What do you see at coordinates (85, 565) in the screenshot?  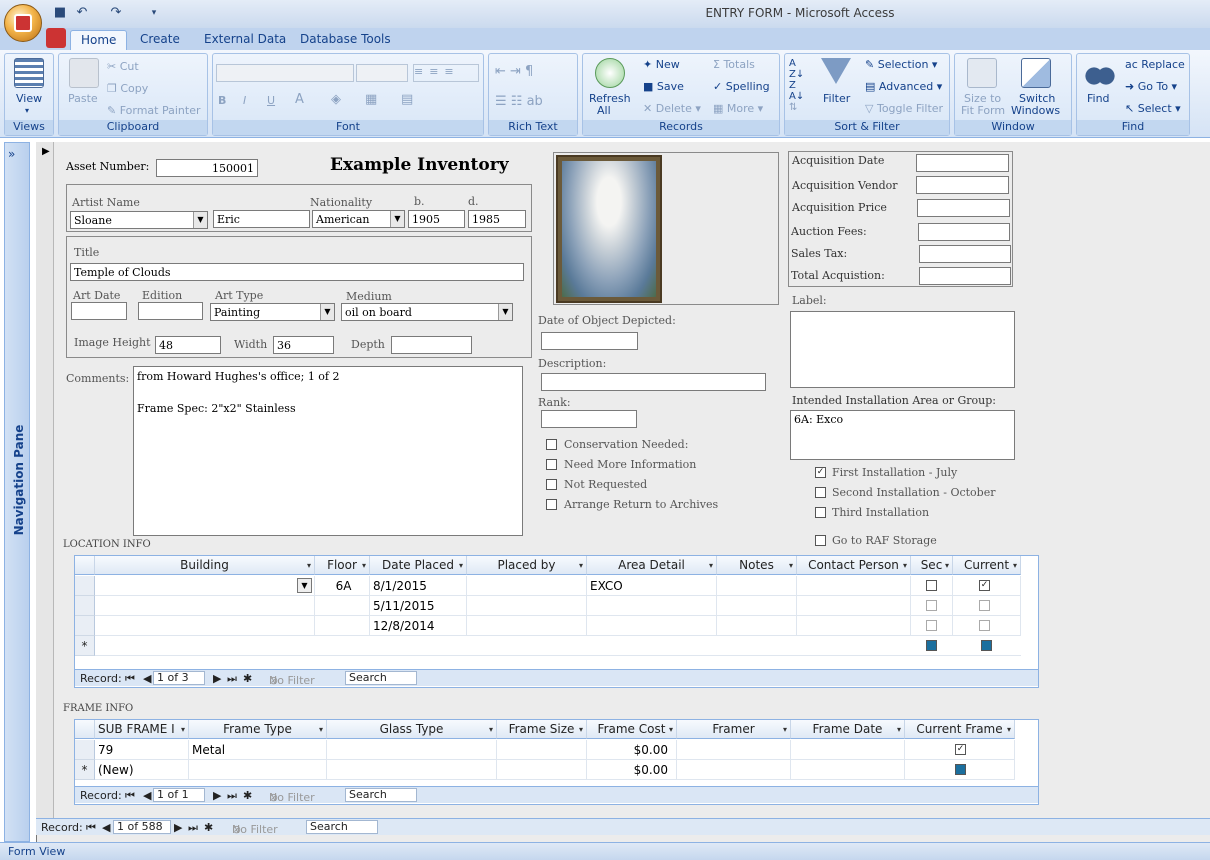 I see `location-select-all` at bounding box center [85, 565].